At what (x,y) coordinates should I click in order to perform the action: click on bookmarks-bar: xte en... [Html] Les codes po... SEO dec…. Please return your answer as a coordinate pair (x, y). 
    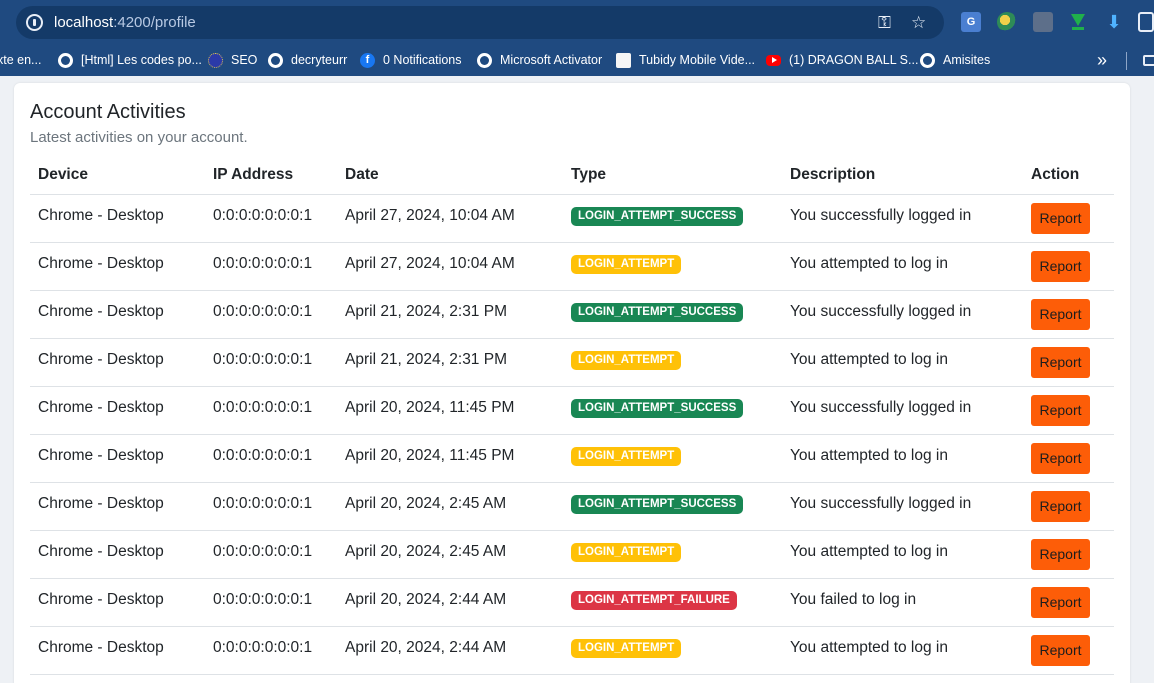
    Looking at the image, I should click on (577, 60).